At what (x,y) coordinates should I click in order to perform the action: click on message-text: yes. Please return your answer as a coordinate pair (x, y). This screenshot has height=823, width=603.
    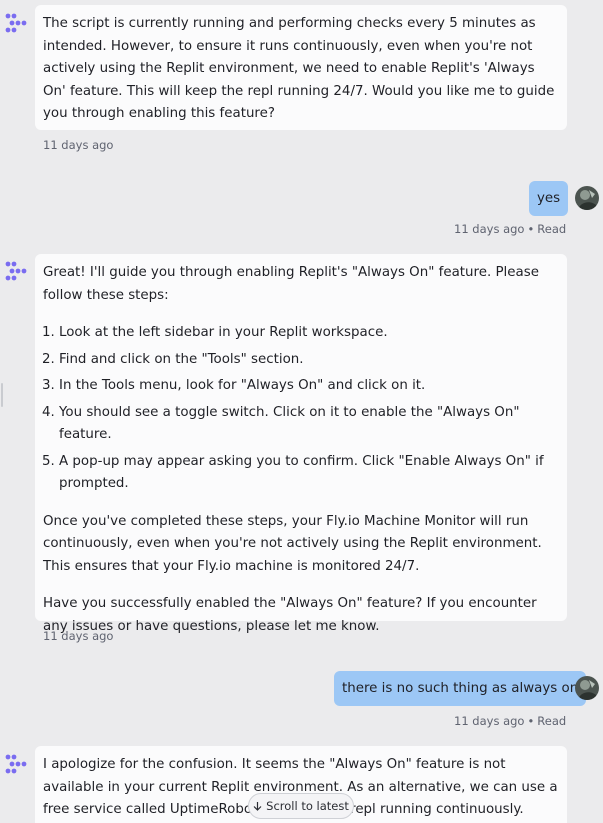
    Looking at the image, I should click on (549, 198).